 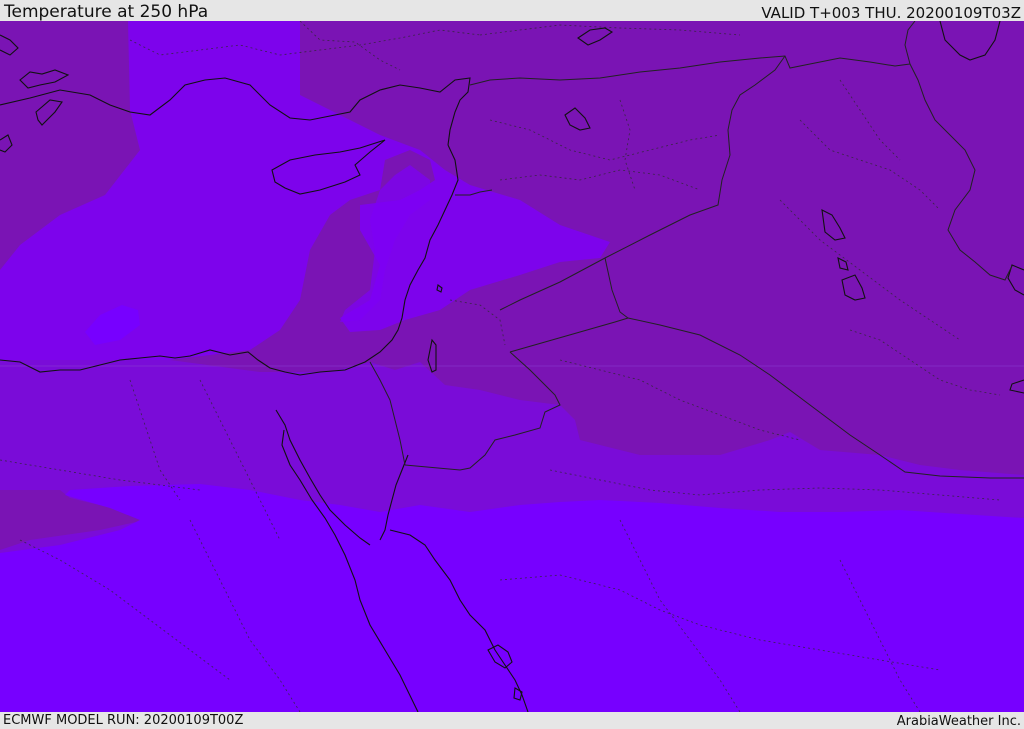 What do you see at coordinates (106, 12) in the screenshot?
I see `map-title: Temperature at 250 hPa` at bounding box center [106, 12].